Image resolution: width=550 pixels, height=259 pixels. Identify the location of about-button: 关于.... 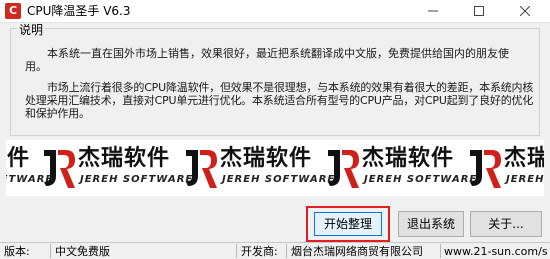
(506, 224).